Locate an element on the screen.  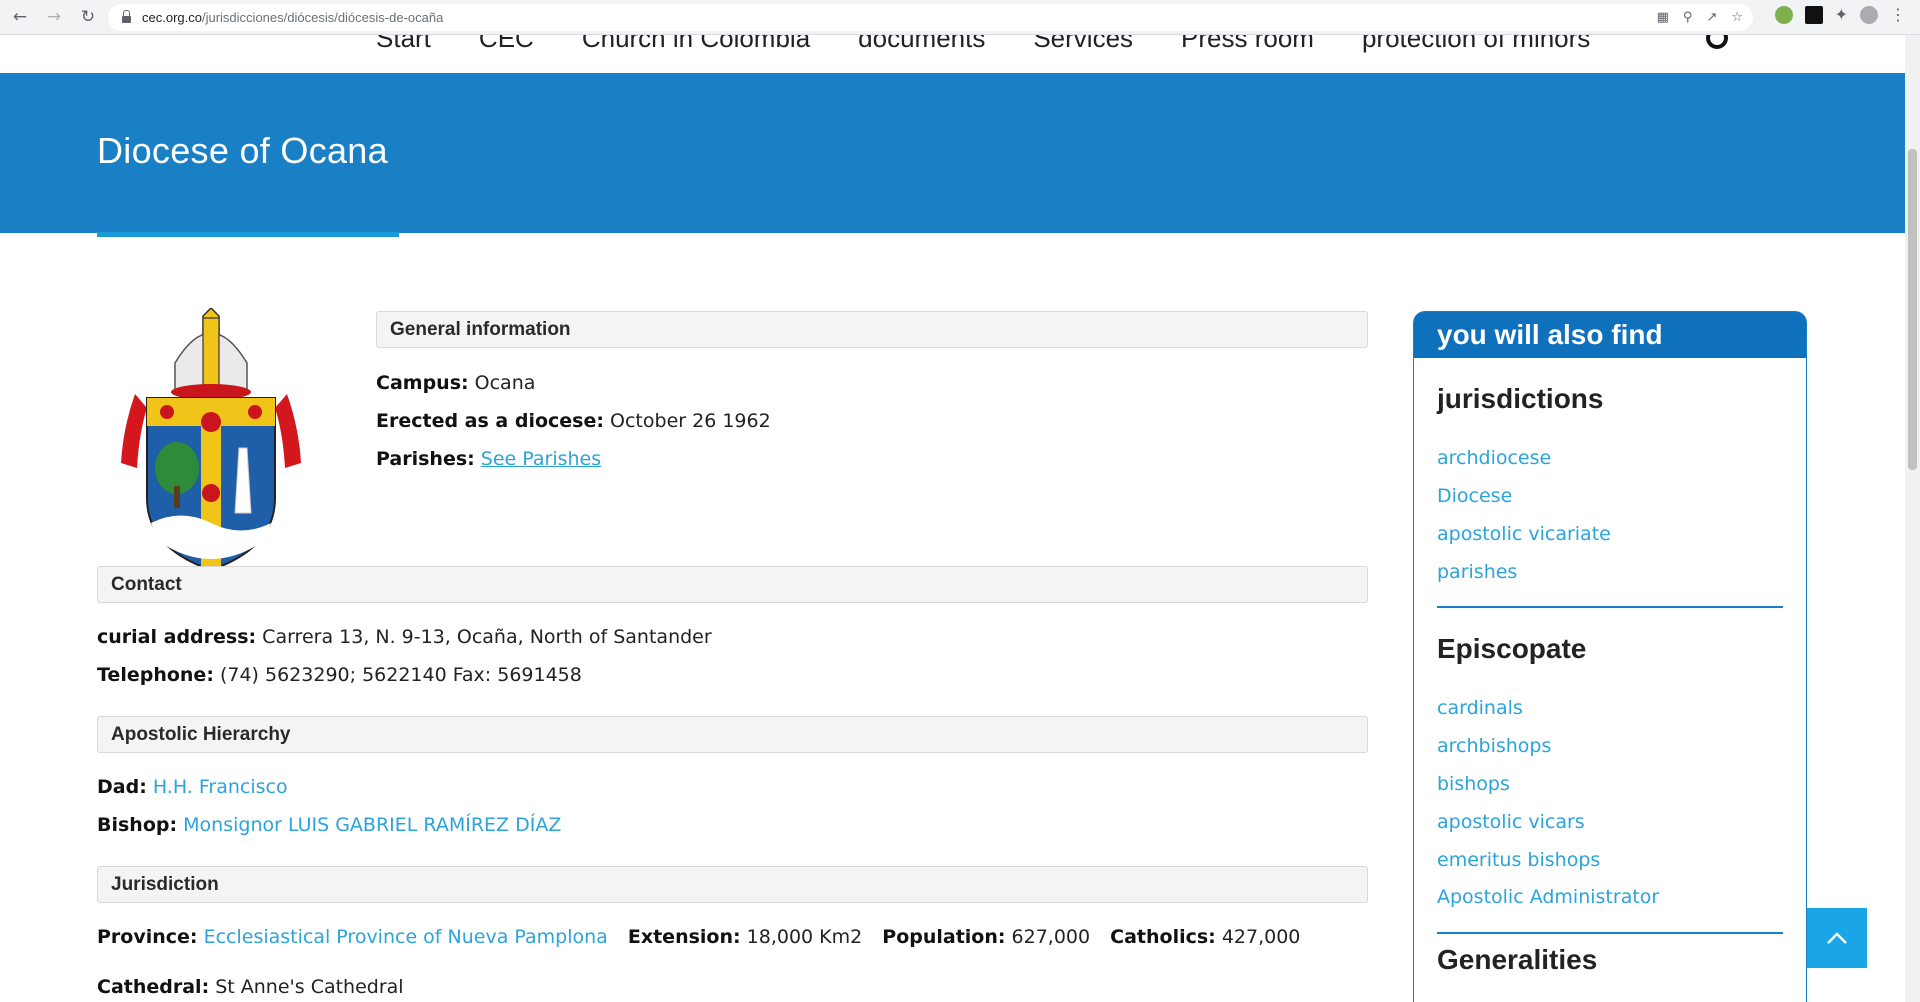
nav-item-church-in-colombia: Church in Colombia is located at coordinates (696, 44).